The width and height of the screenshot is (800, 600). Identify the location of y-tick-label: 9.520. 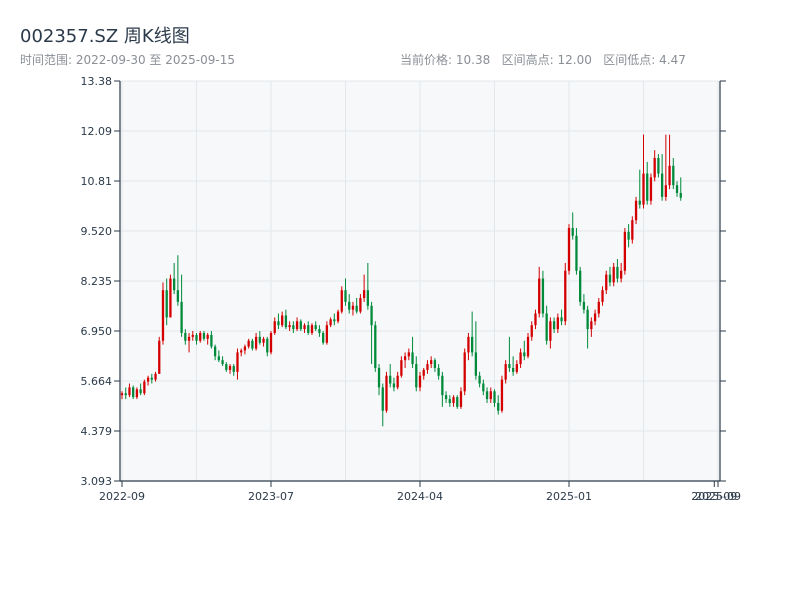
(97, 231).